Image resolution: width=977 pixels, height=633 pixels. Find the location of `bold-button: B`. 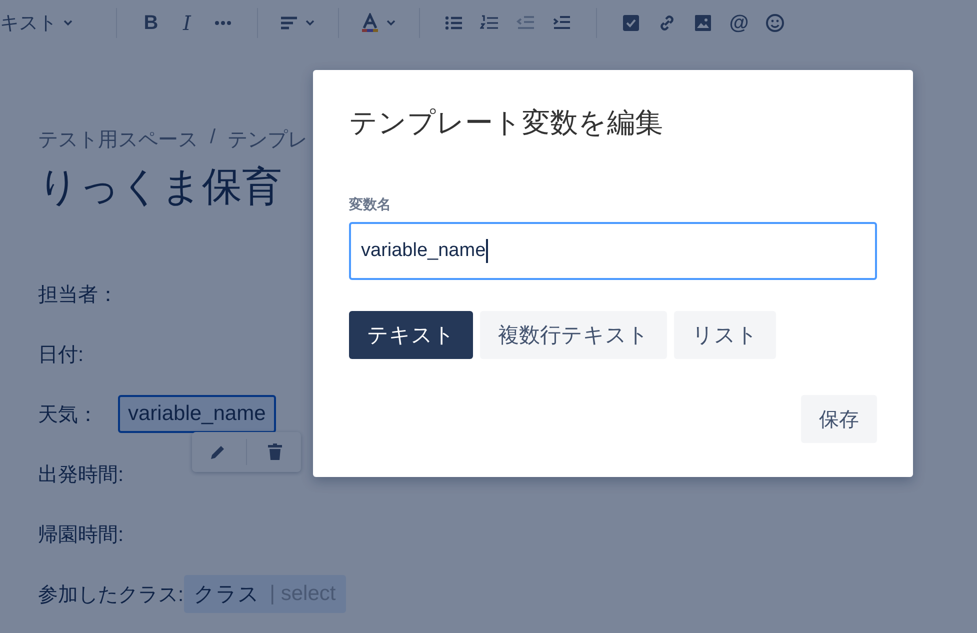

bold-button: B is located at coordinates (151, 23).